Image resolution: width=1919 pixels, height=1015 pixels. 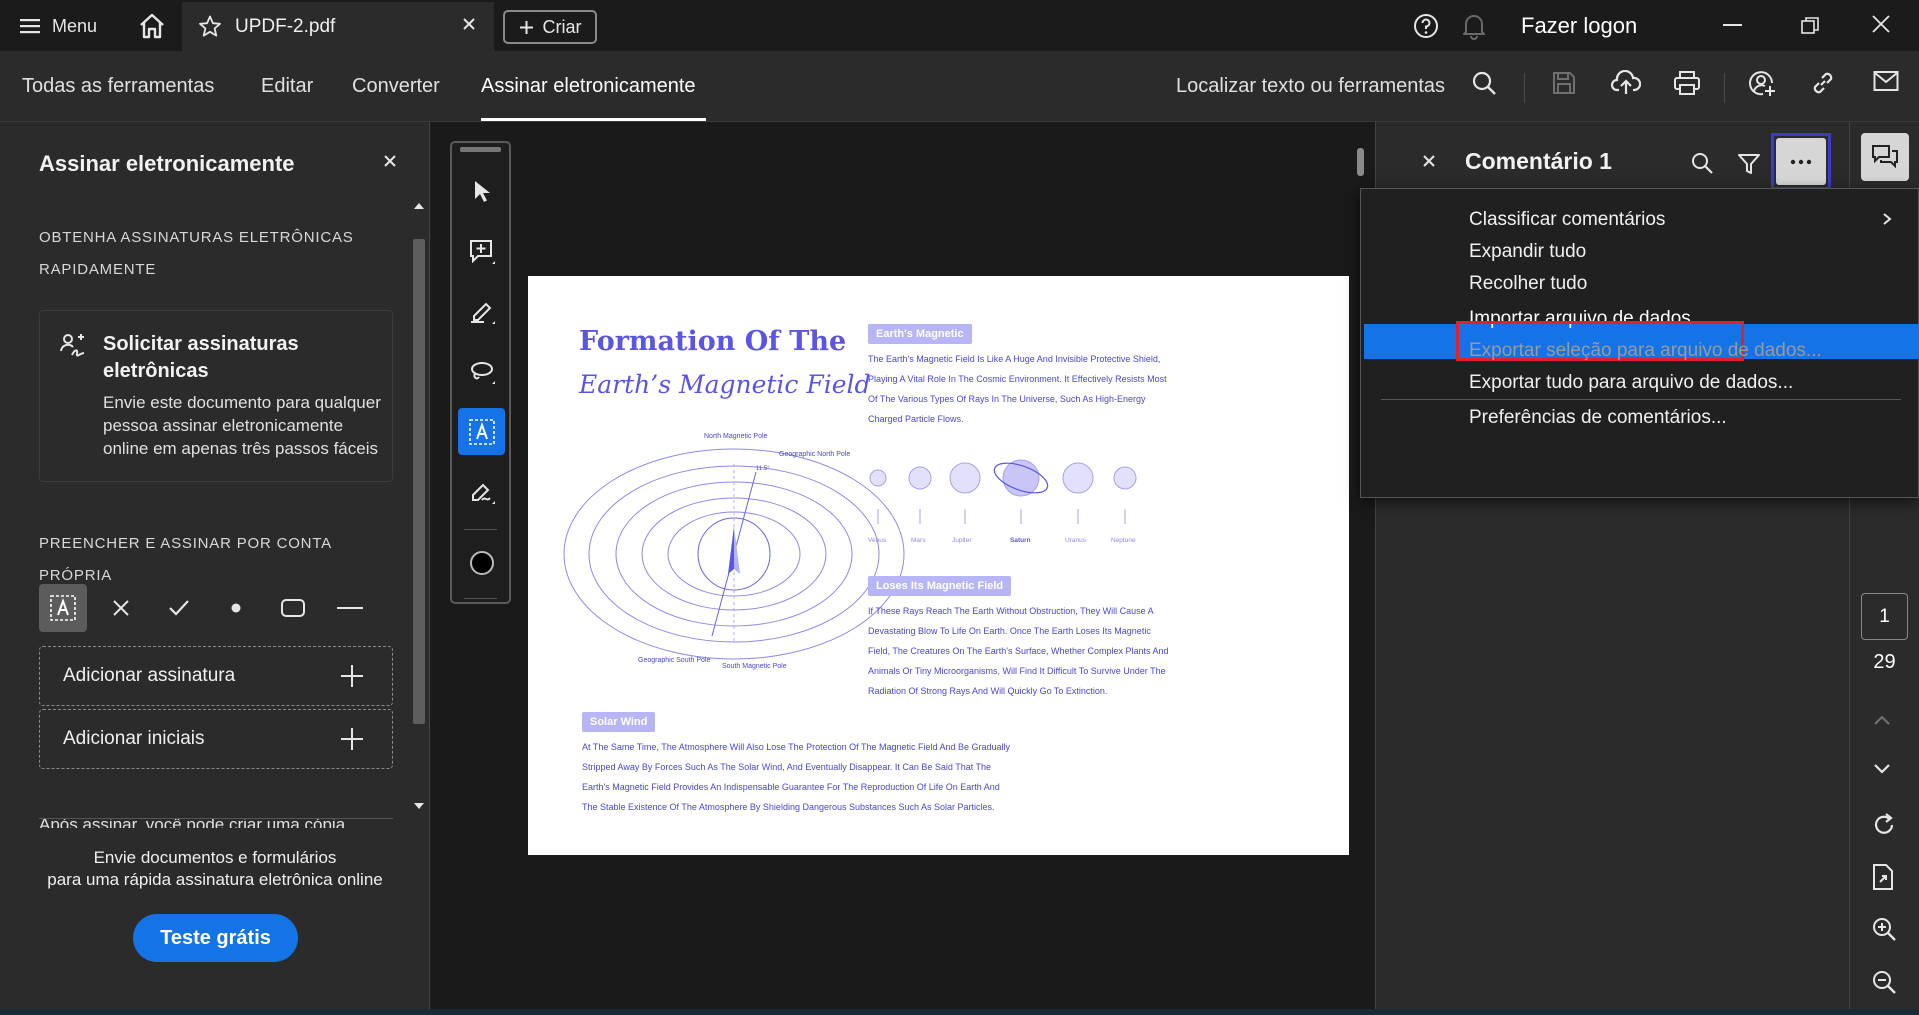 What do you see at coordinates (1884, 616) in the screenshot?
I see `current-page-field: 1` at bounding box center [1884, 616].